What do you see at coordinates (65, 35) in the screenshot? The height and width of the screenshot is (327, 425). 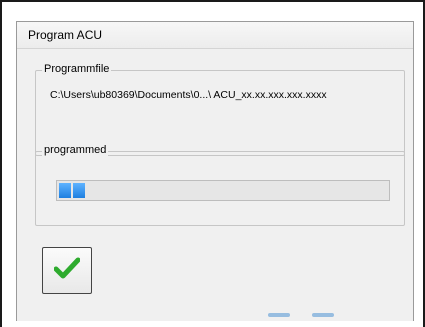 I see `window-title: Program ACU` at bounding box center [65, 35].